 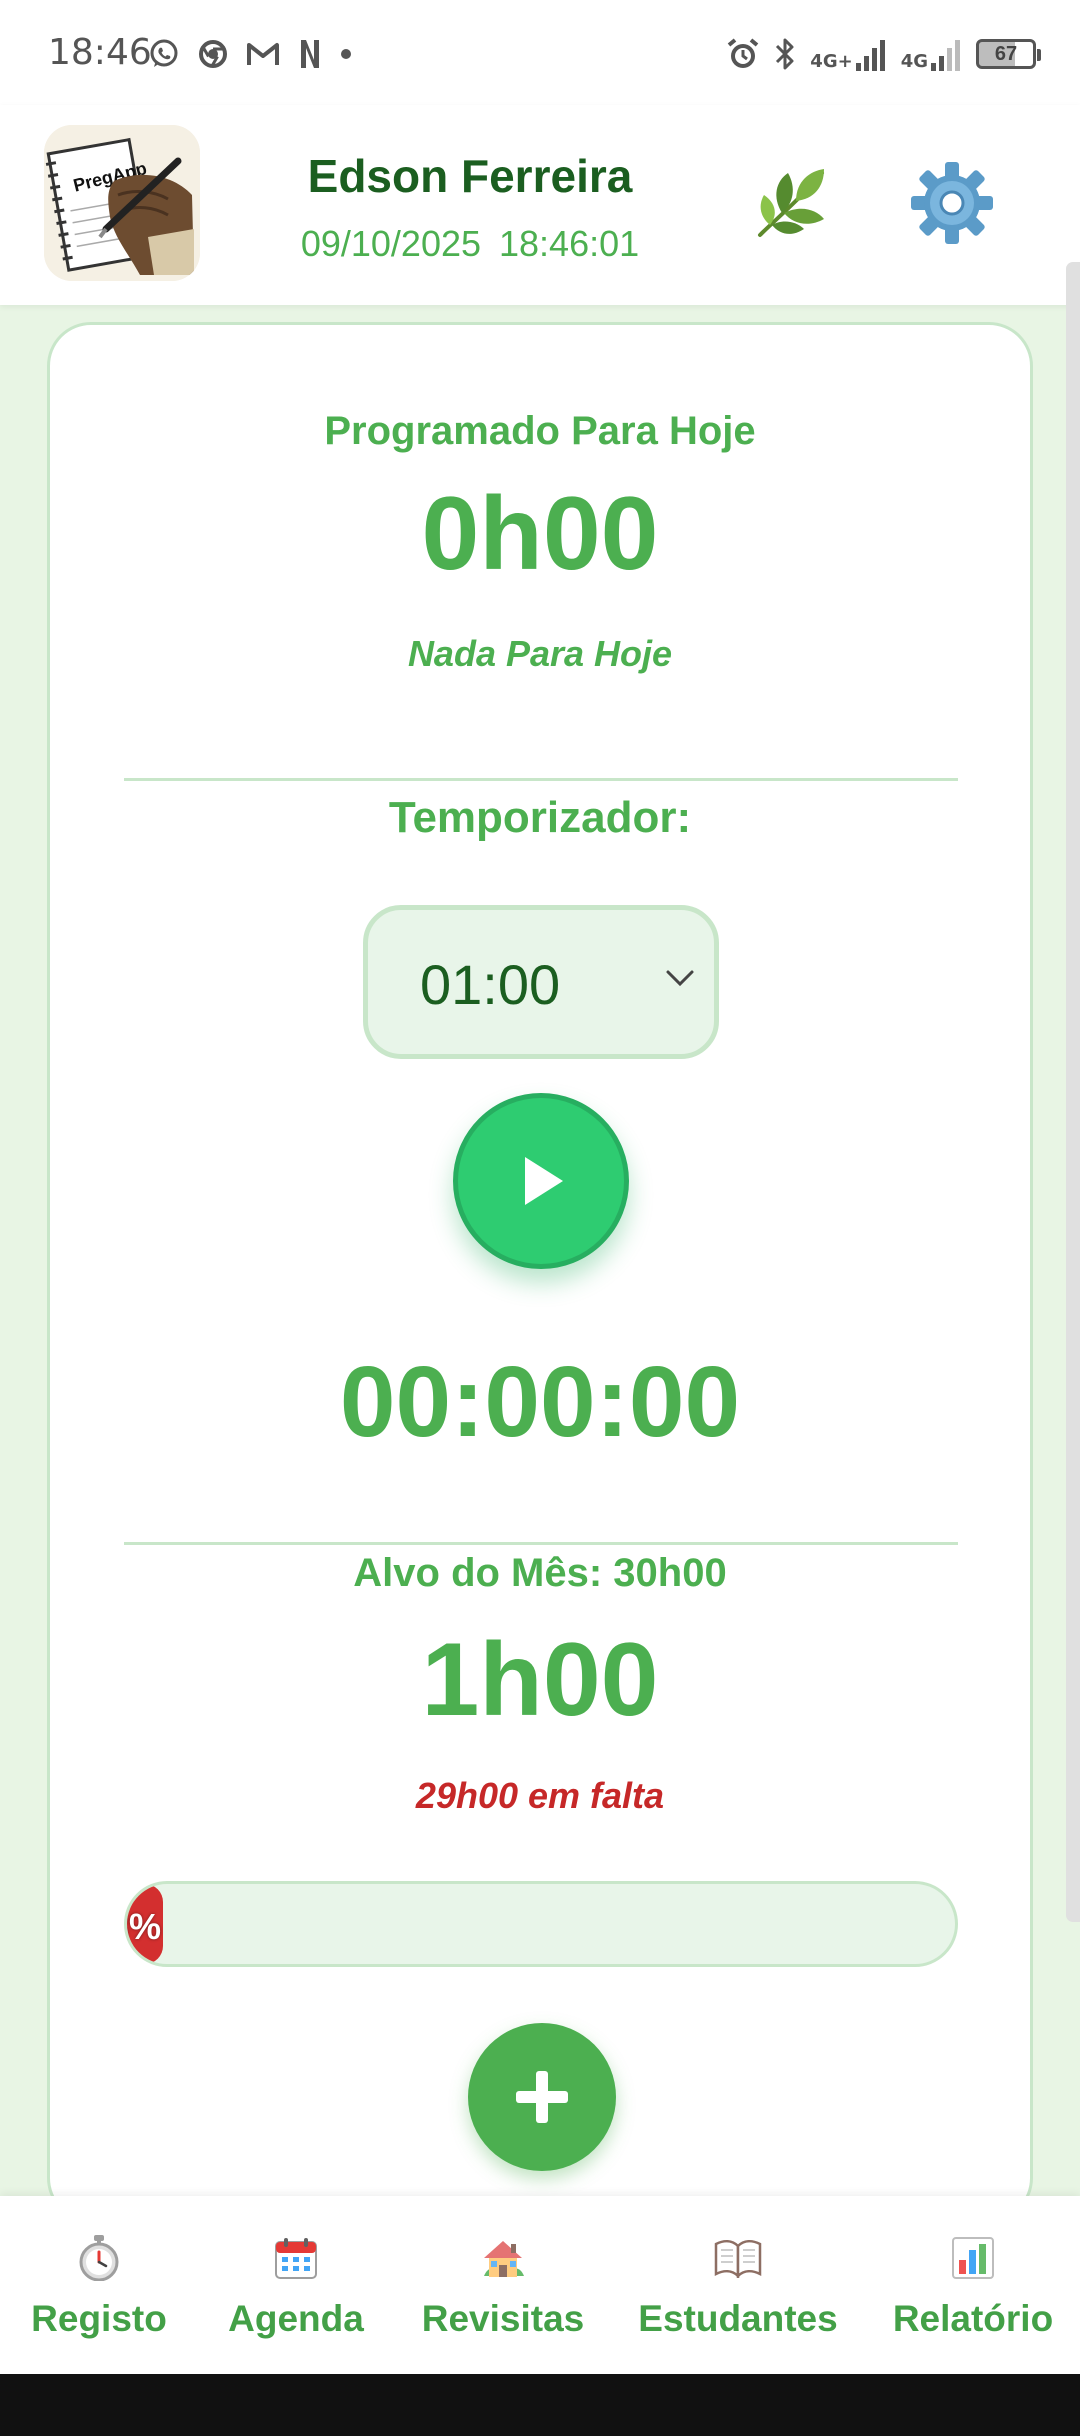 I want to click on network-type-2: 4G, so click(x=914, y=61).